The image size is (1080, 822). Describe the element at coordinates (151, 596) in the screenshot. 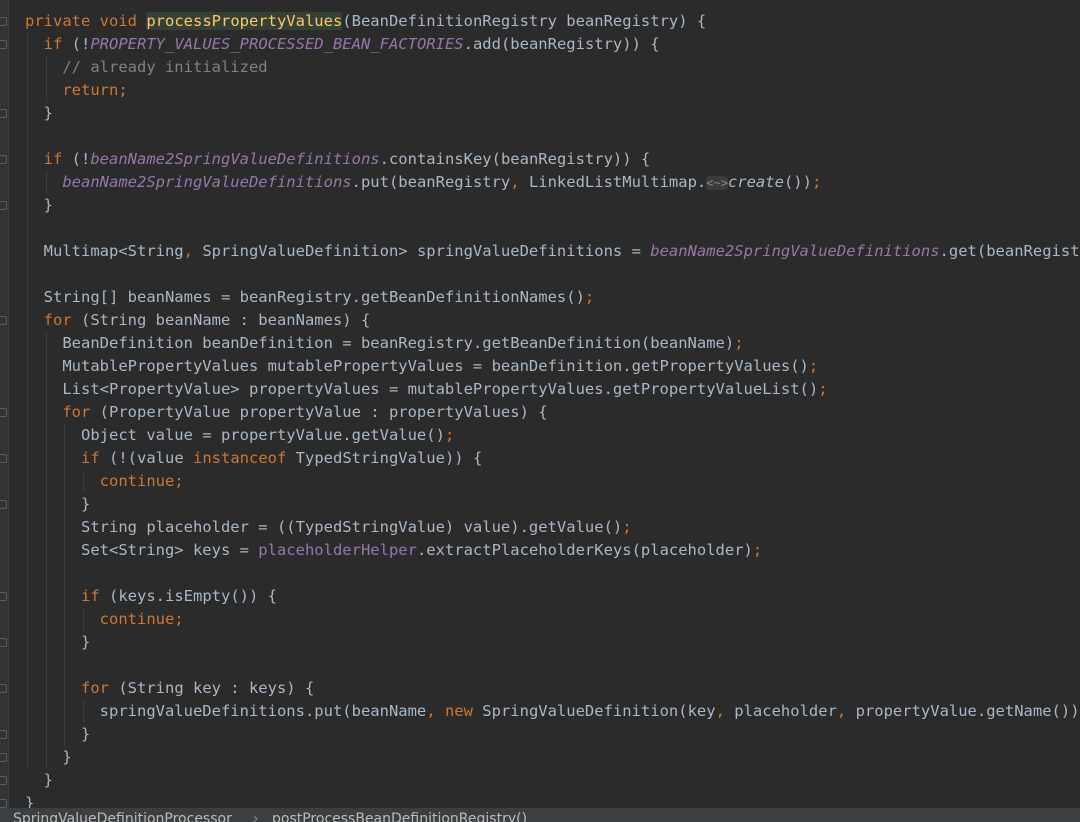

I see `code-line: if (keys.isEmpty()) {` at that location.